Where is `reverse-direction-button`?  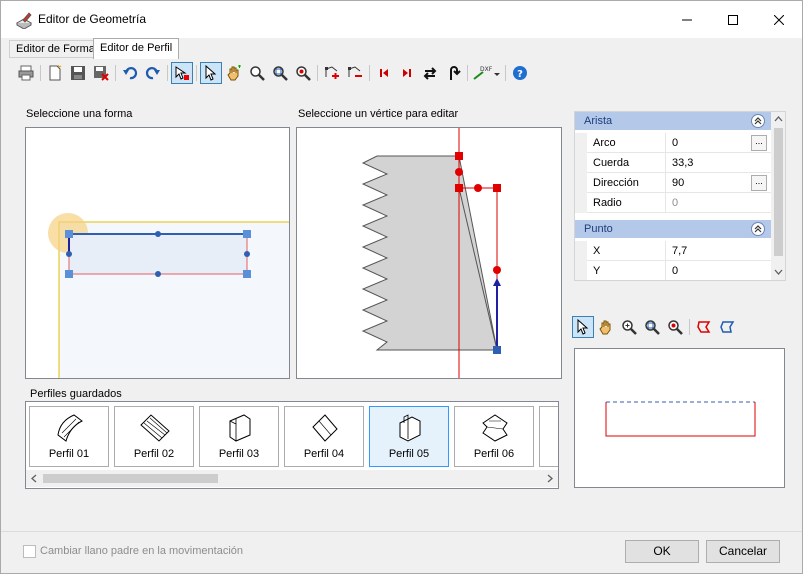
reverse-direction-button is located at coordinates (430, 73).